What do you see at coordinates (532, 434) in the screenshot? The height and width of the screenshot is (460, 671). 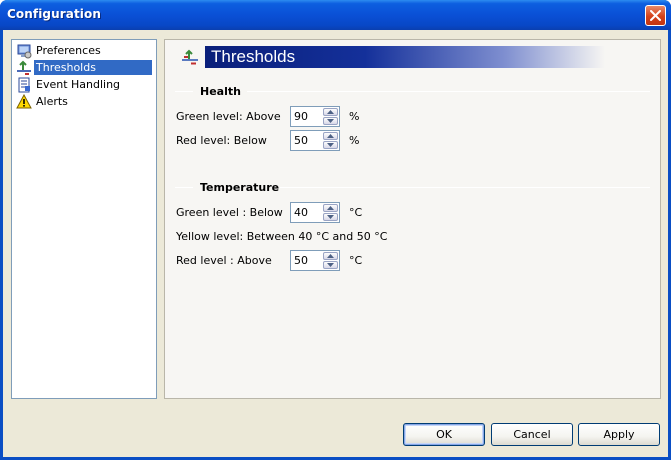 I see `cancel-button: Cancel` at bounding box center [532, 434].